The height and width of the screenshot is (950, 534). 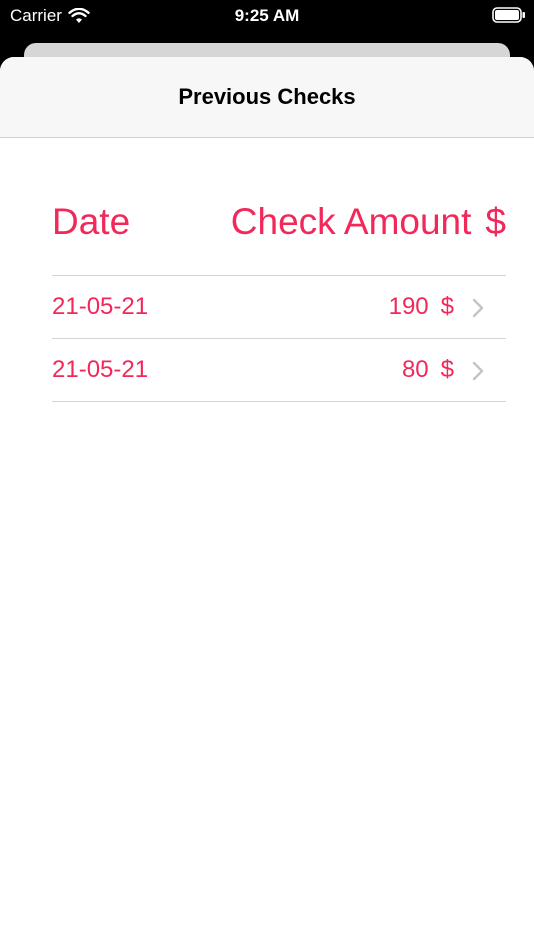 What do you see at coordinates (408, 306) in the screenshot?
I see `check-amount-value: 190` at bounding box center [408, 306].